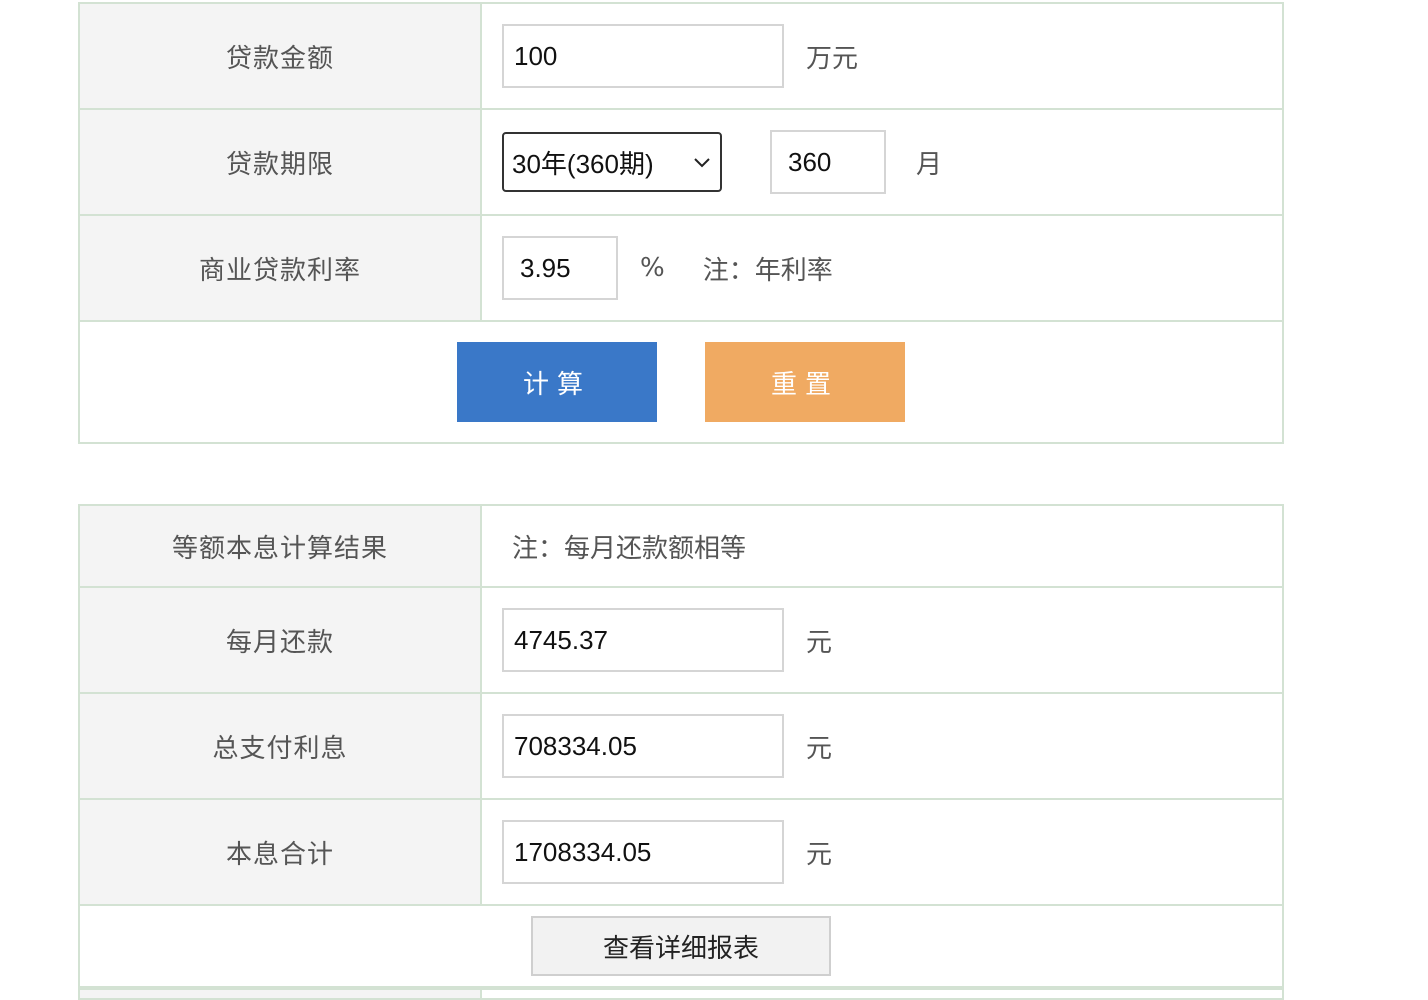 The height and width of the screenshot is (1000, 1428). I want to click on loan-term-months-input: 360, so click(828, 162).